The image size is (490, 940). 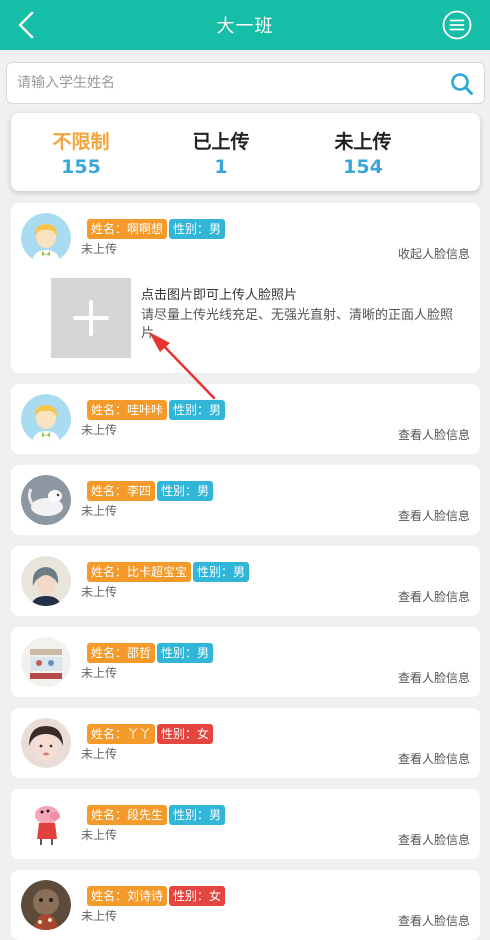 I want to click on student-name-badge: 姓名：啊啊想, so click(x=127, y=229).